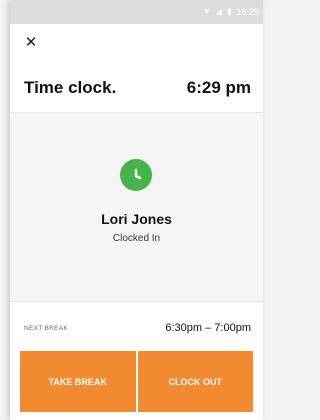 This screenshot has width=320, height=420. What do you see at coordinates (206, 11) in the screenshot?
I see `wifi-icon: ▼` at bounding box center [206, 11].